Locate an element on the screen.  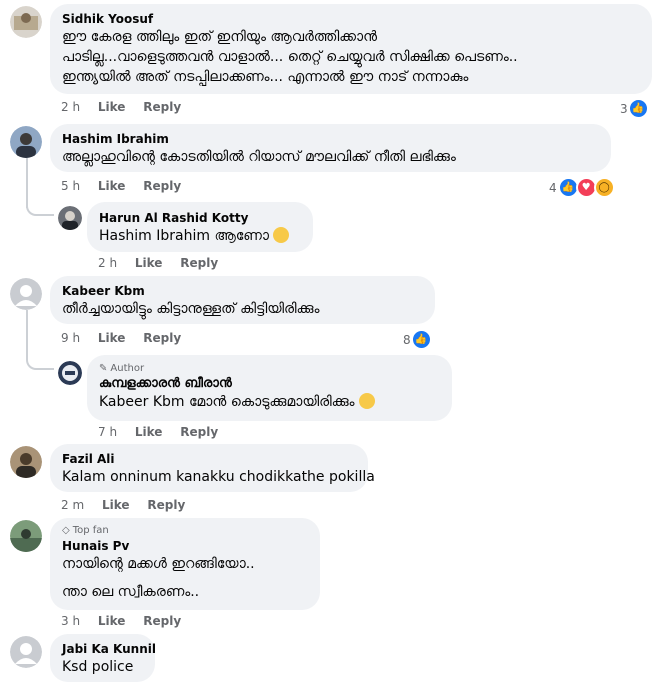
reaction-count: 8 👍 is located at coordinates (417, 339).